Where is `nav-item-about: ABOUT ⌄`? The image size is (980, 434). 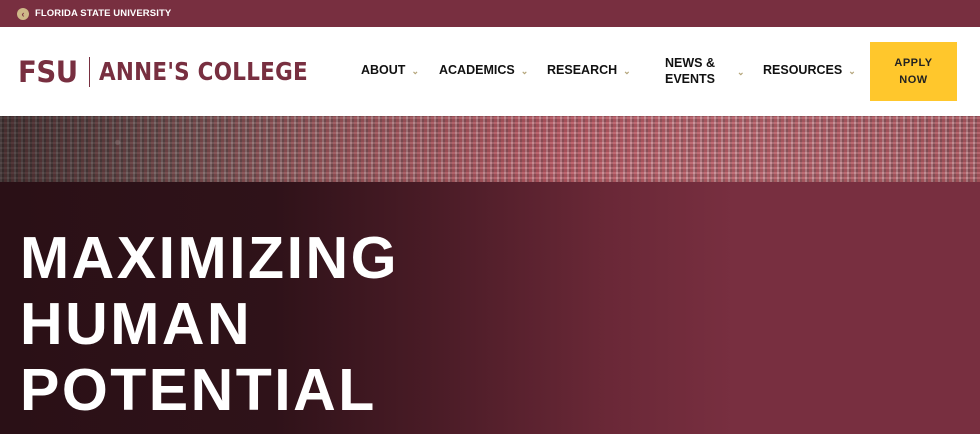
nav-item-about: ABOUT ⌄ is located at coordinates (390, 70).